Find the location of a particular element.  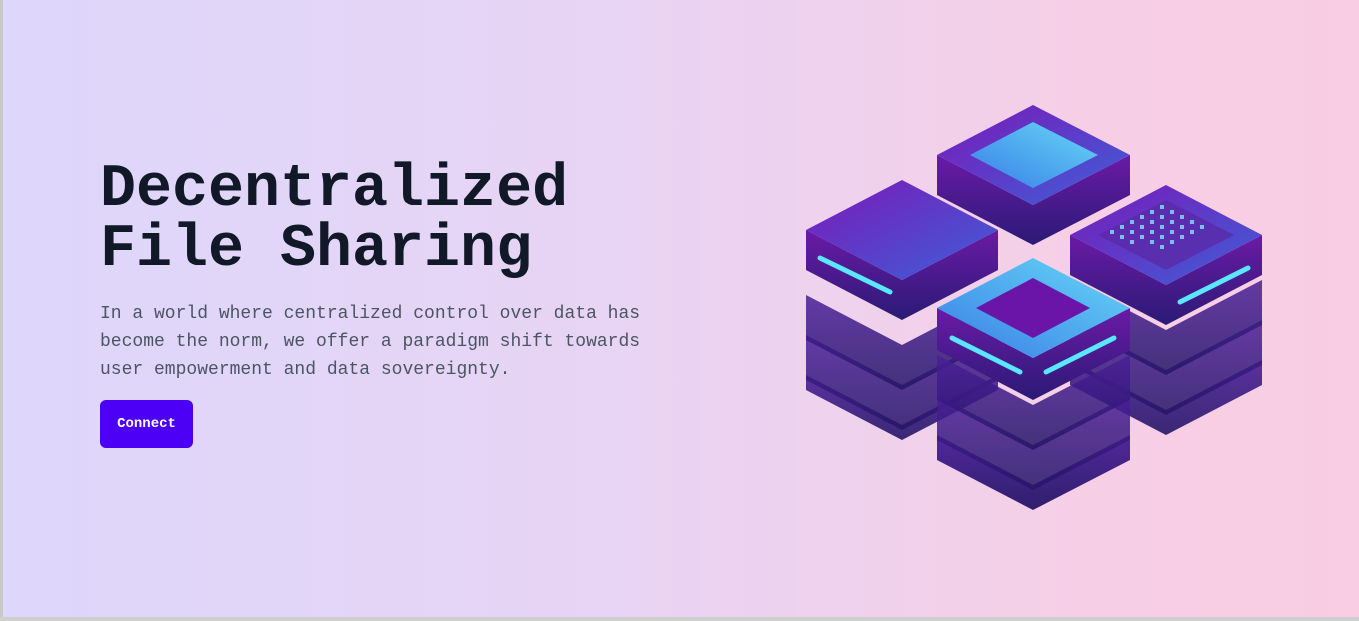

hero-title: Decentralized File Sharing is located at coordinates (400, 220).